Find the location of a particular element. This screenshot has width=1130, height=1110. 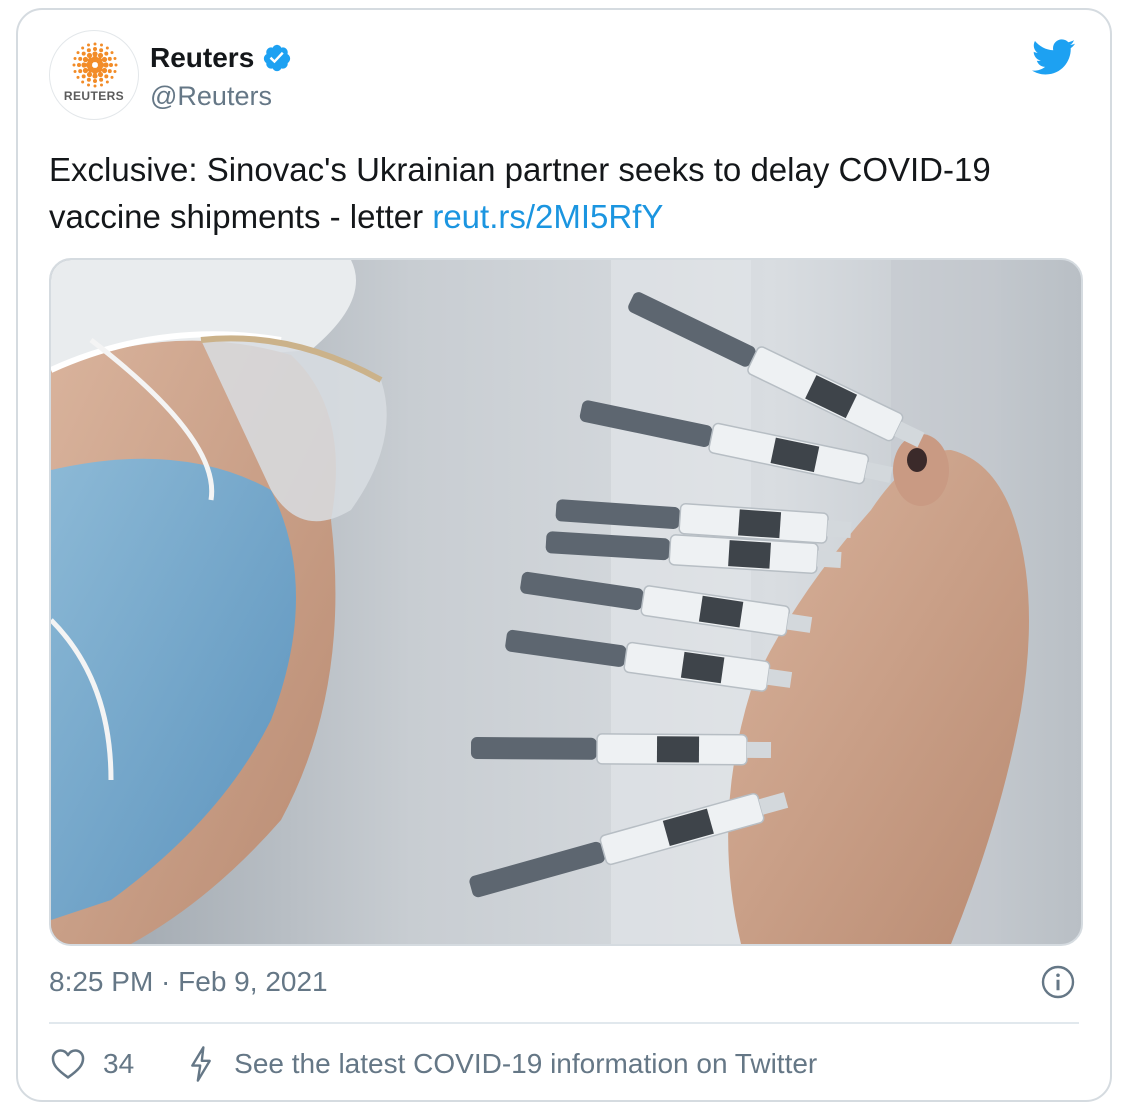

lightning-bolt-icon is located at coordinates (201, 1064).